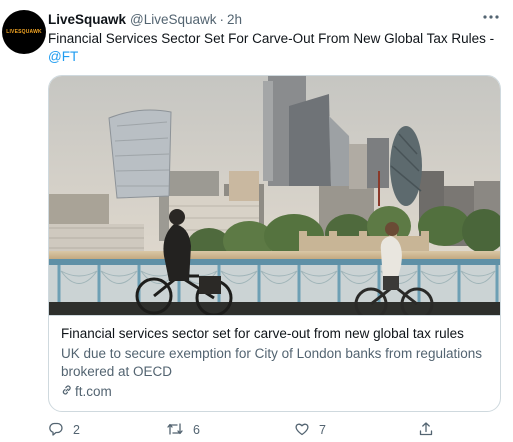 This screenshot has height=442, width=513. I want to click on avatar: LiveSquawk, so click(24, 32).